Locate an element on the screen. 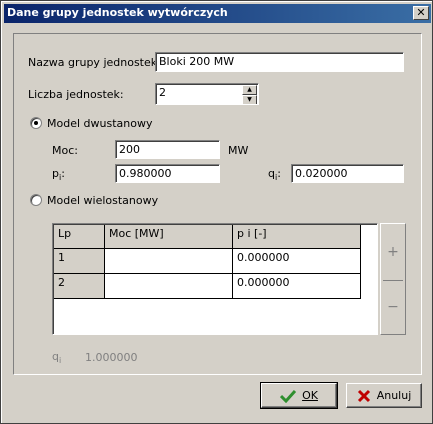 Image resolution: width=433 pixels, height=424 pixels. table-header-lp: Lp is located at coordinates (79, 237).